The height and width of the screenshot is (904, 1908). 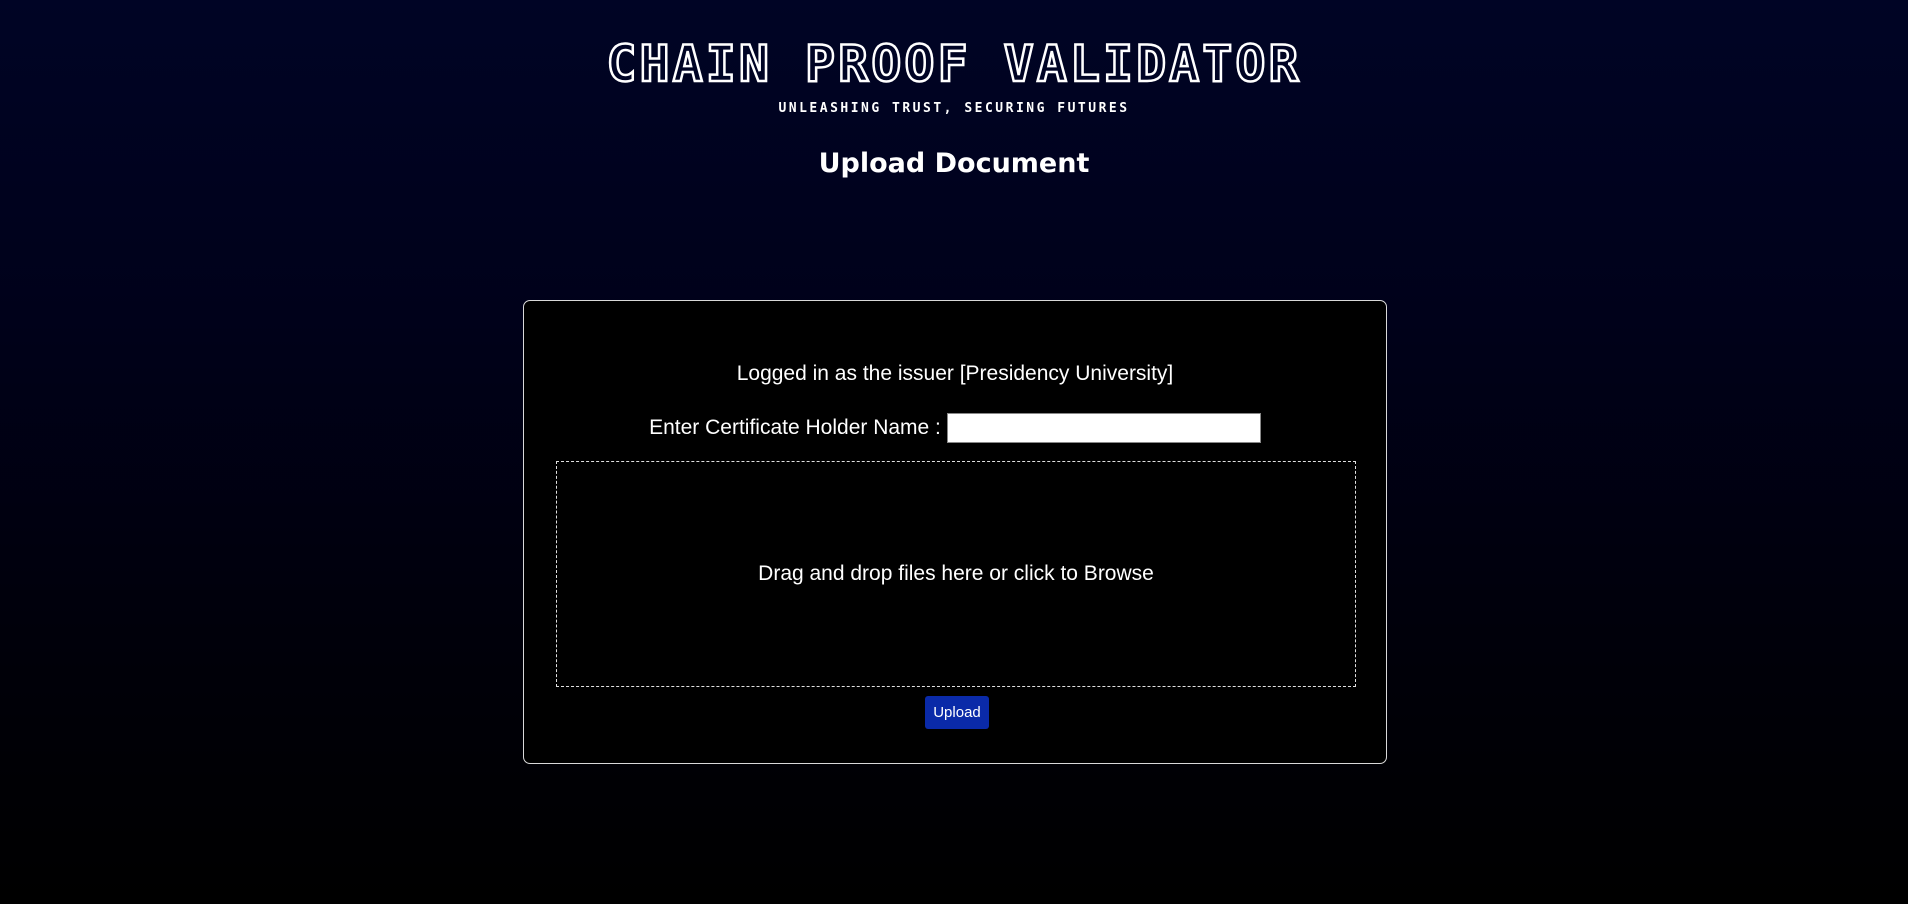 I want to click on certificate-holder-row: Enter Certificate Holder Name :, so click(x=955, y=428).